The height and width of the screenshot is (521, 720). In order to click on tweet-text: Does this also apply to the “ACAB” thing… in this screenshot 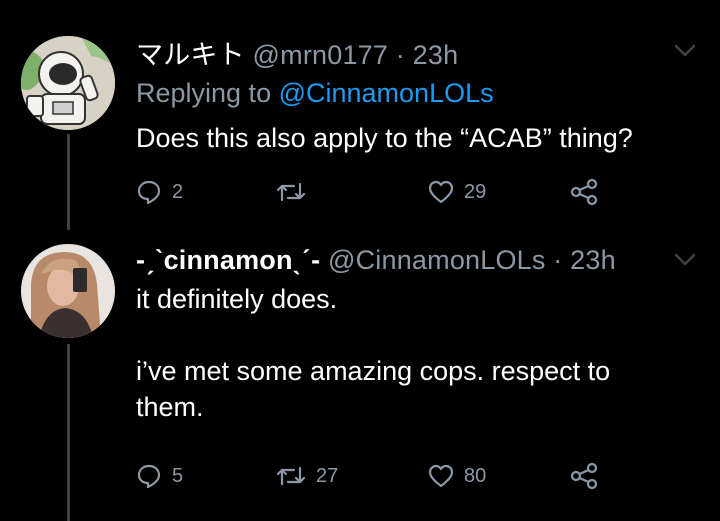, I will do `click(384, 138)`.